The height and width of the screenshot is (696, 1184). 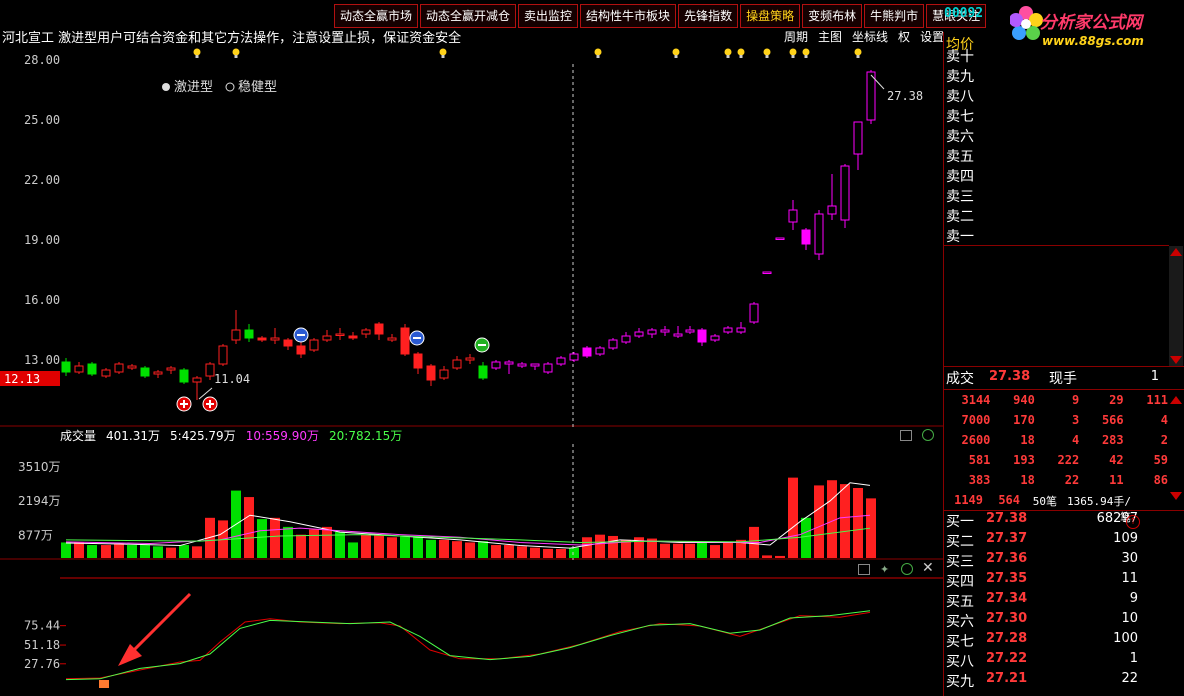 I want to click on toolbar-button: 卖出监控, so click(x=548, y=16).